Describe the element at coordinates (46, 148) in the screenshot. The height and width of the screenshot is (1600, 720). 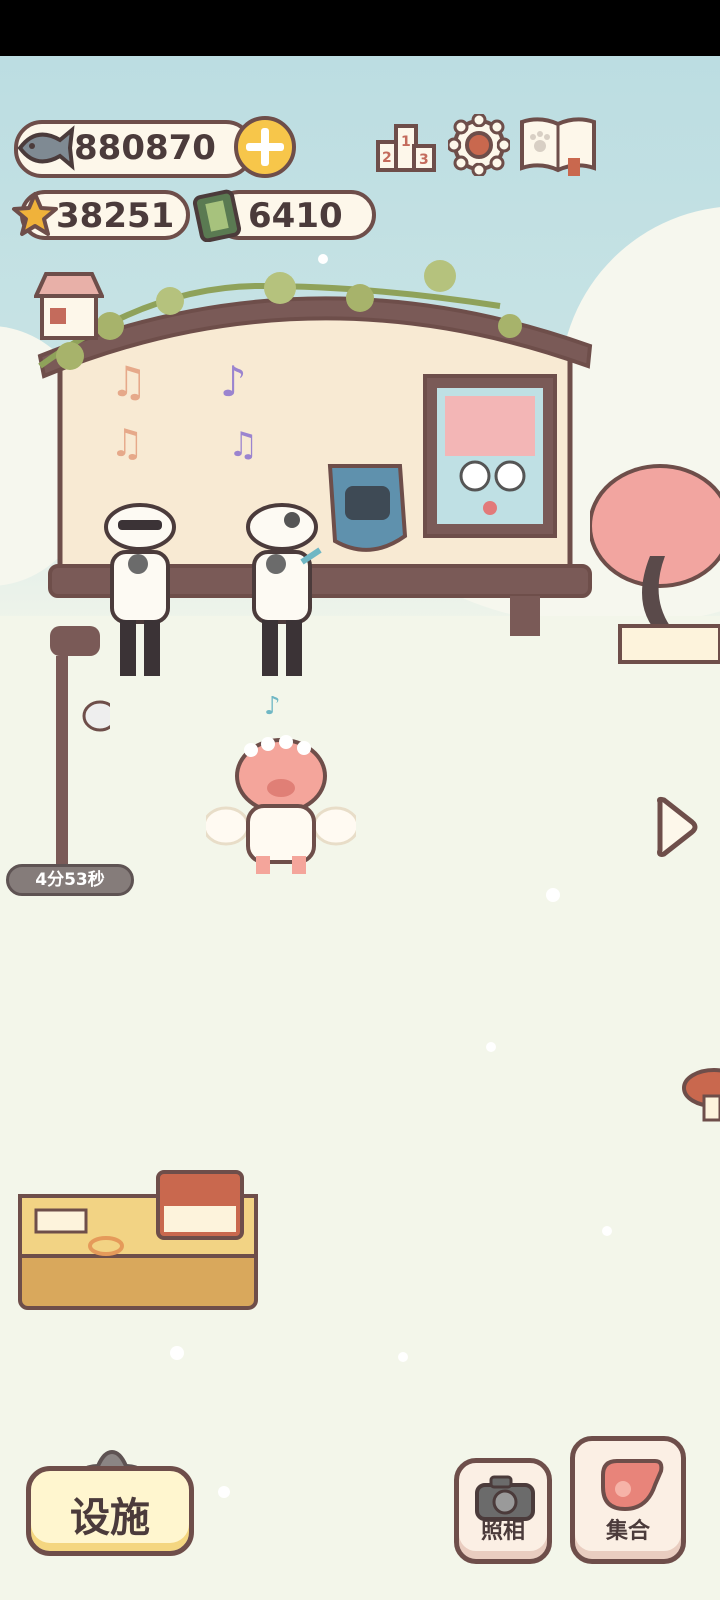
I see `fish-icon` at that location.